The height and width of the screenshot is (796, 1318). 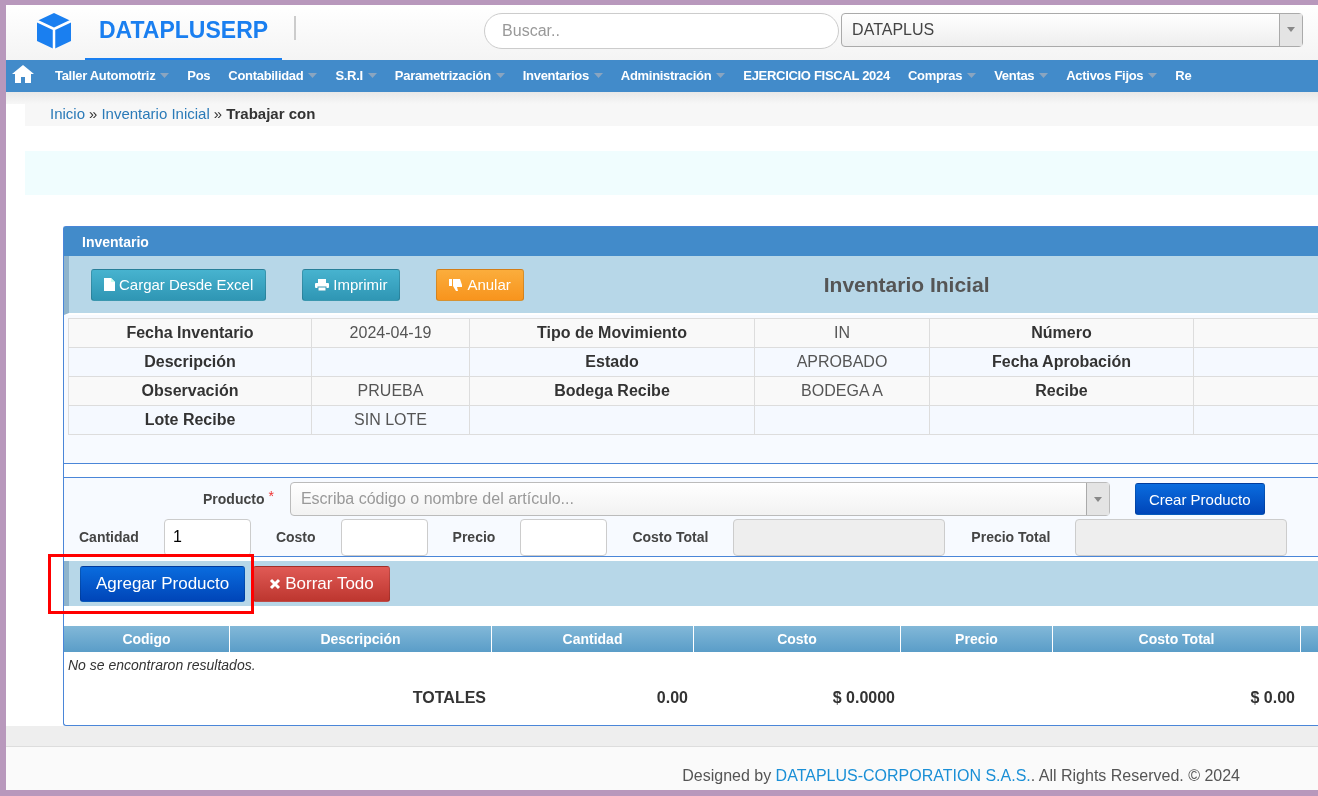 What do you see at coordinates (1062, 391) in the screenshot?
I see `field-label: Recibe` at bounding box center [1062, 391].